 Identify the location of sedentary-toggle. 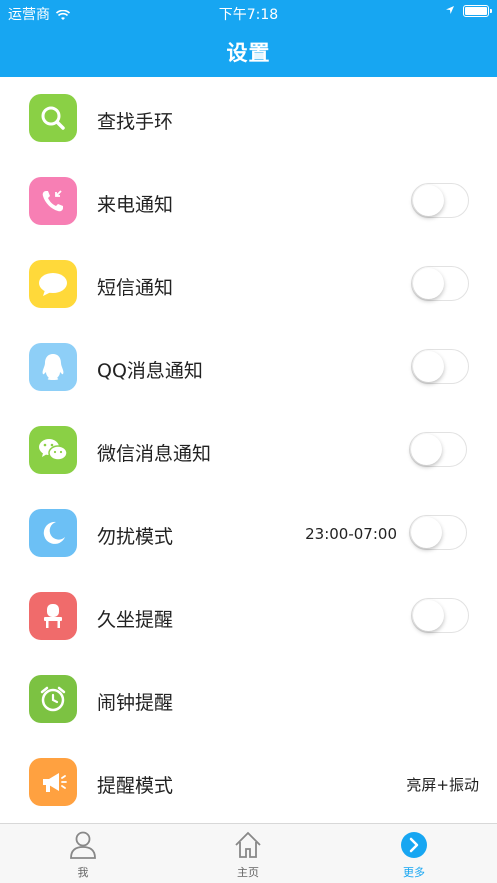
(440, 615).